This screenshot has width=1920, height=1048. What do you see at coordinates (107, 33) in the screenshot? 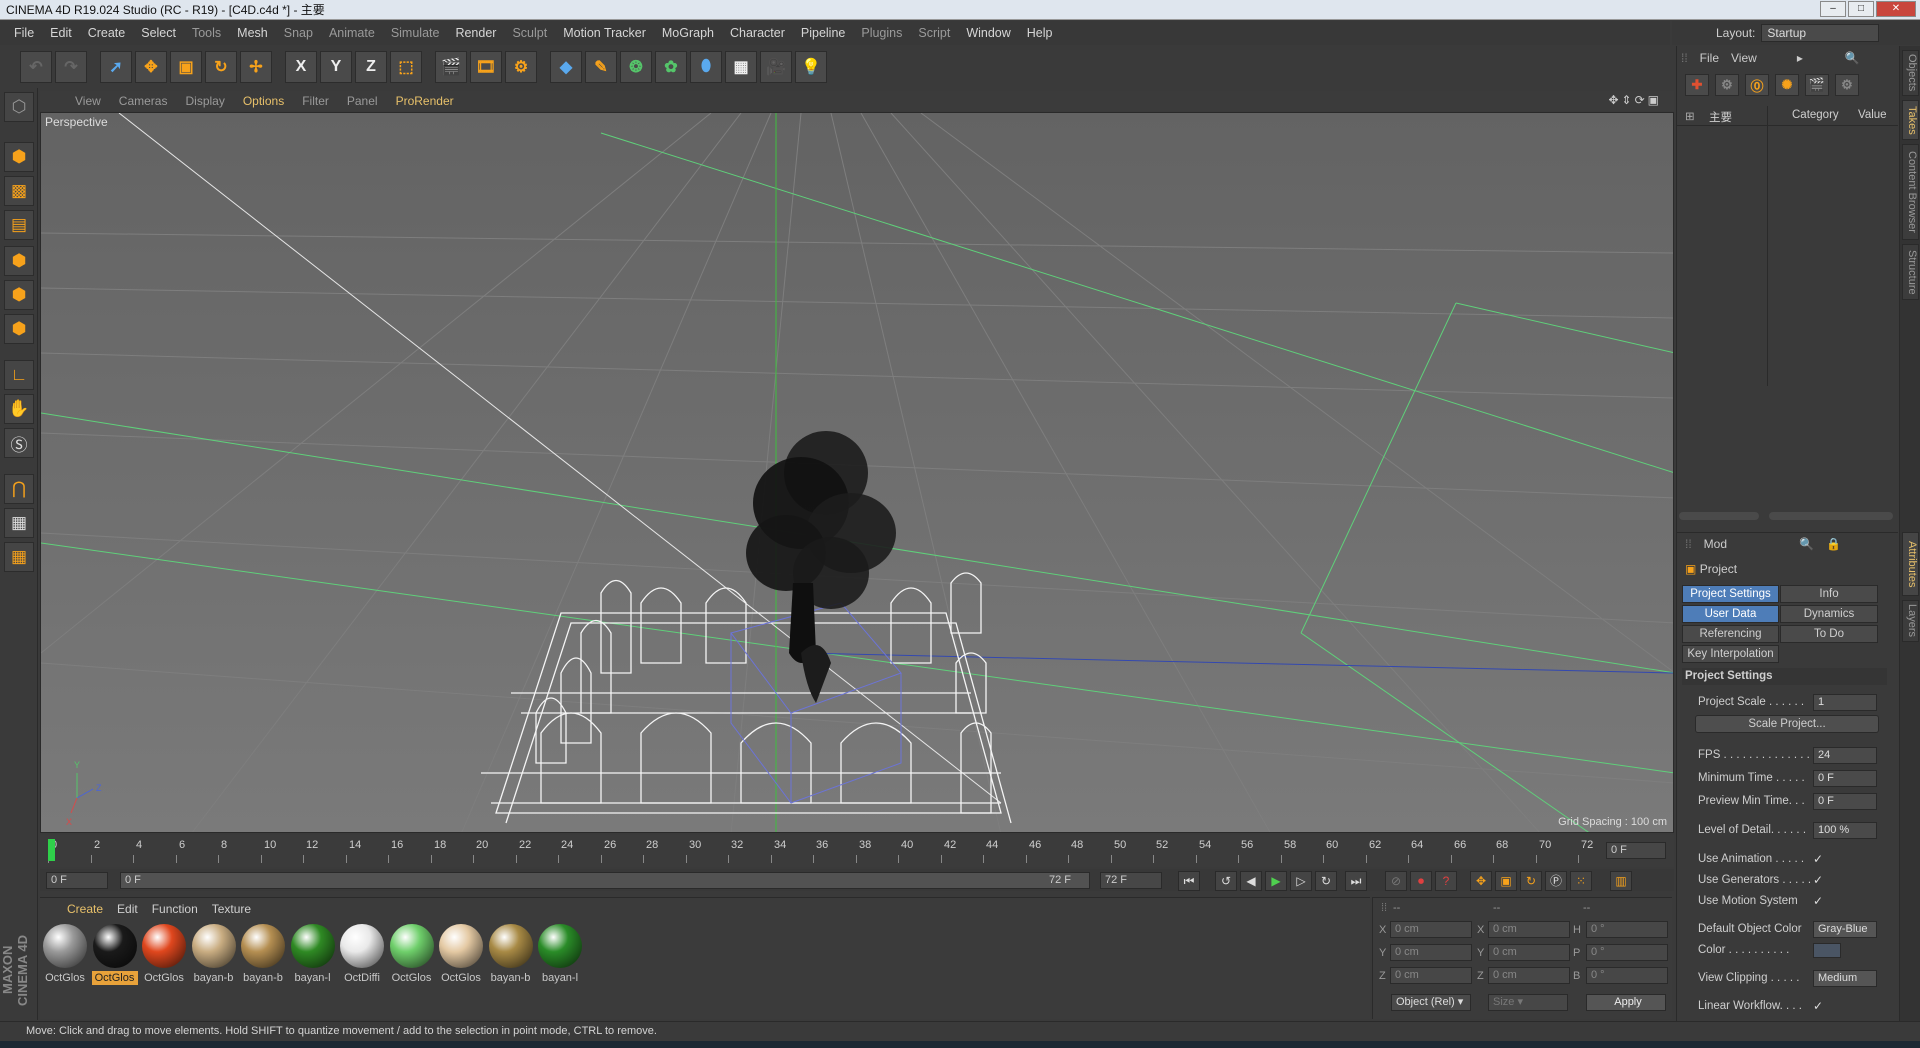
I see `menu-create: Create` at bounding box center [107, 33].